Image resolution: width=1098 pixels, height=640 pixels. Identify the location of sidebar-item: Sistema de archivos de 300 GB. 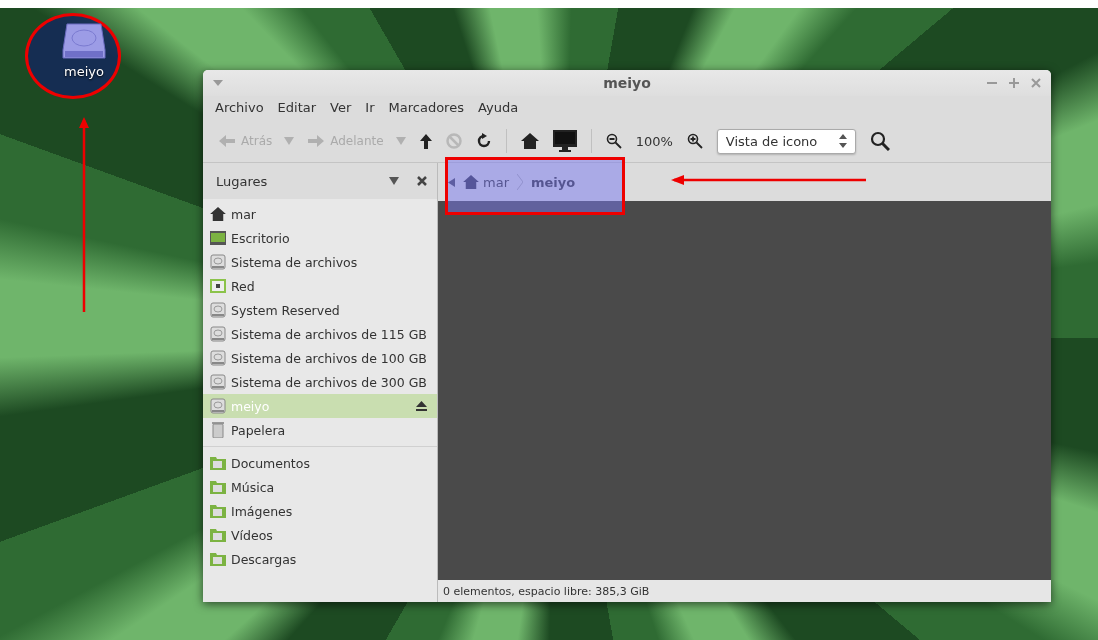
(320, 382).